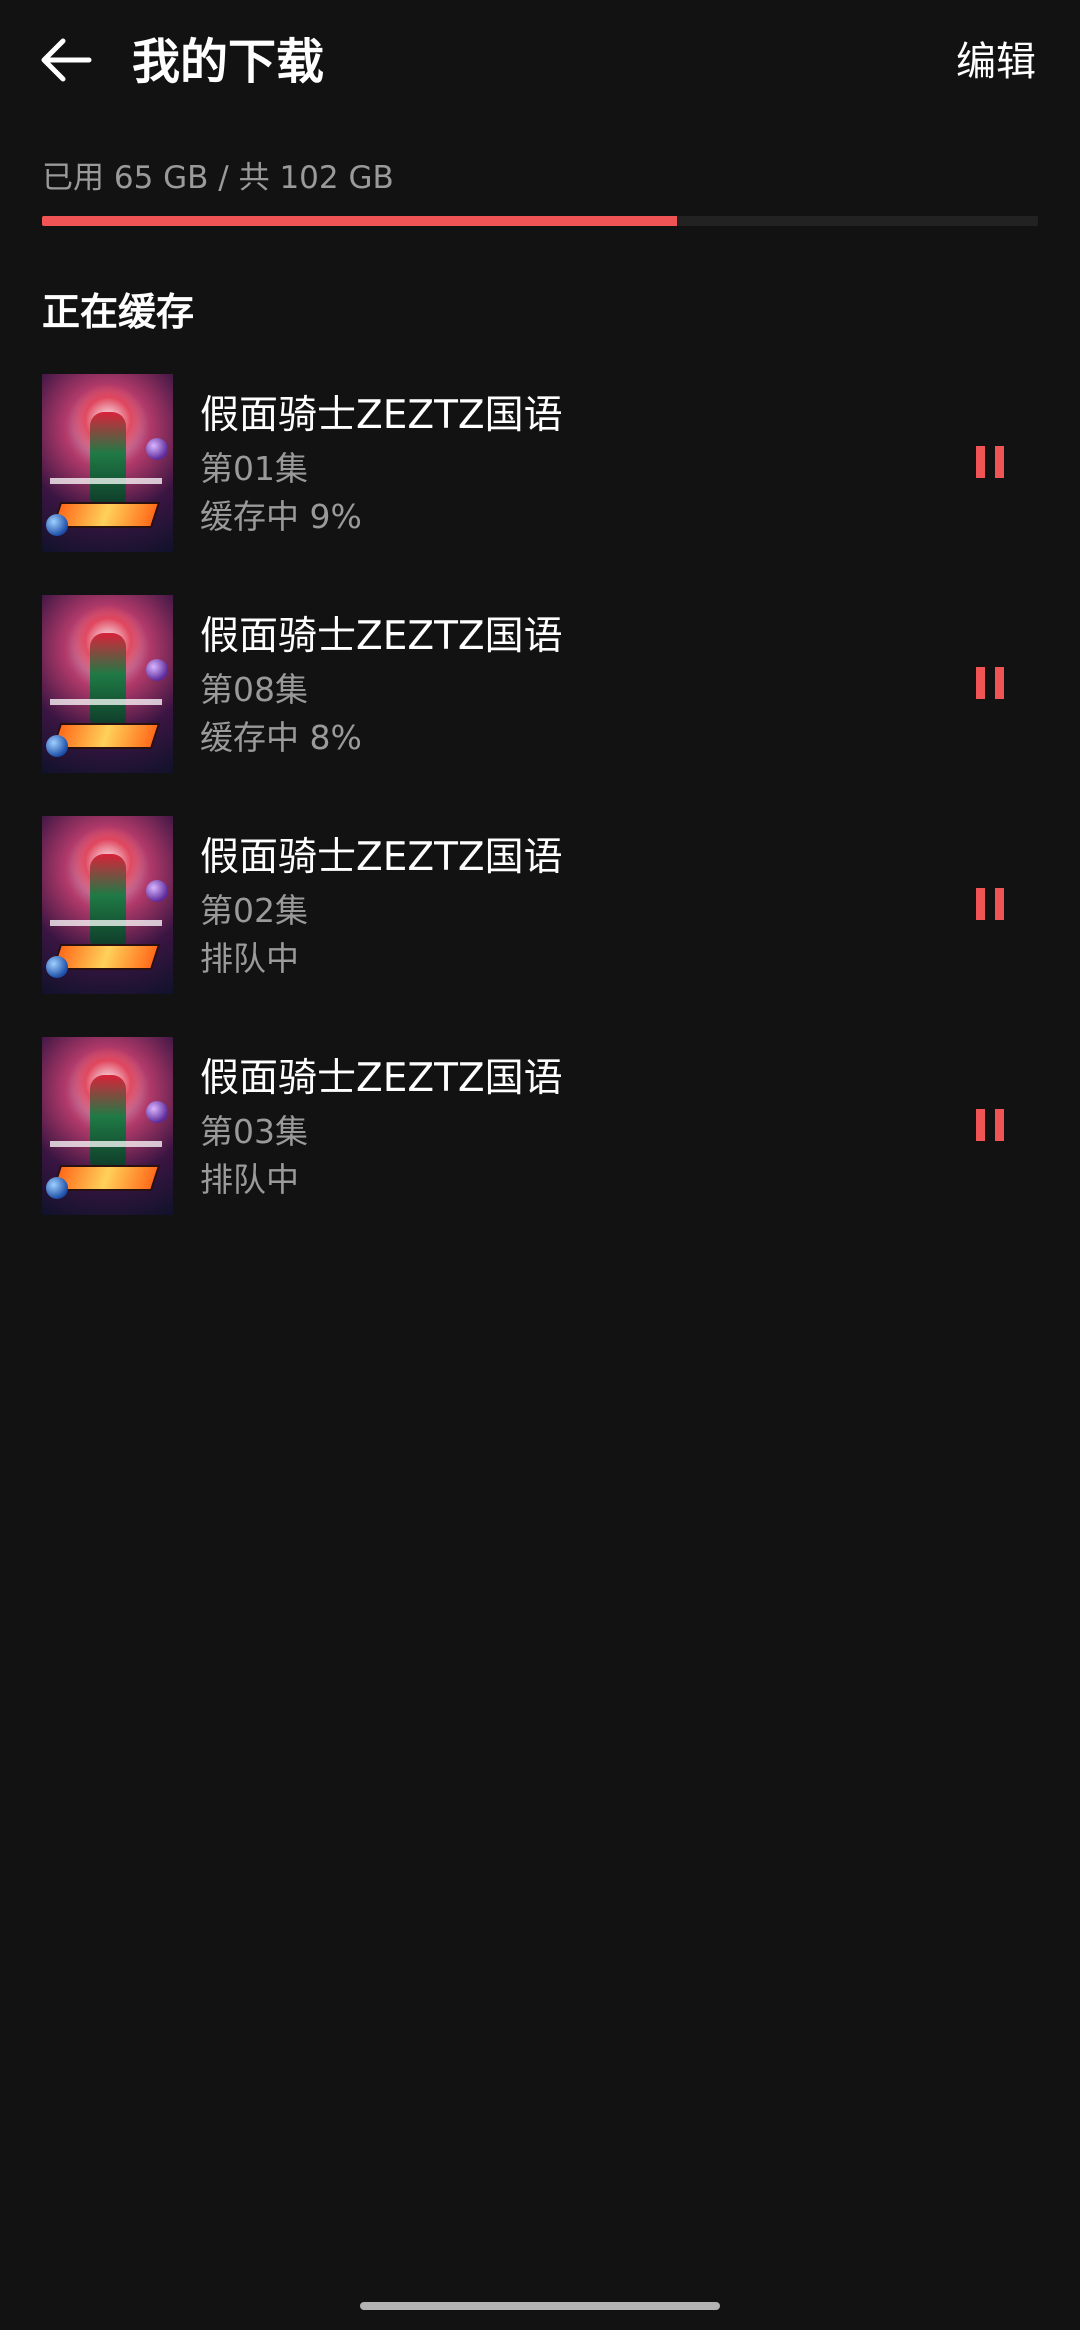 The image size is (1080, 2330). Describe the element at coordinates (540, 463) in the screenshot. I see `download-item: 假面骑士ZEZTZ国语 第01集 缓存中 9%` at that location.